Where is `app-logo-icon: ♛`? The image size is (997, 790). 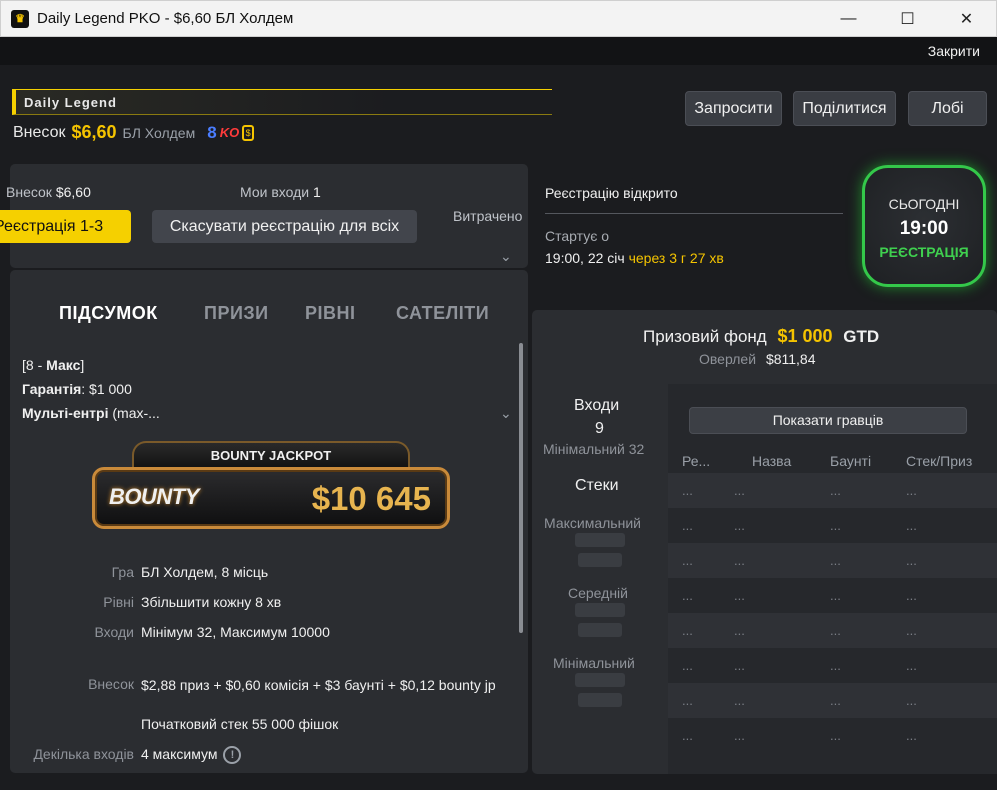
app-logo-icon: ♛ is located at coordinates (20, 18).